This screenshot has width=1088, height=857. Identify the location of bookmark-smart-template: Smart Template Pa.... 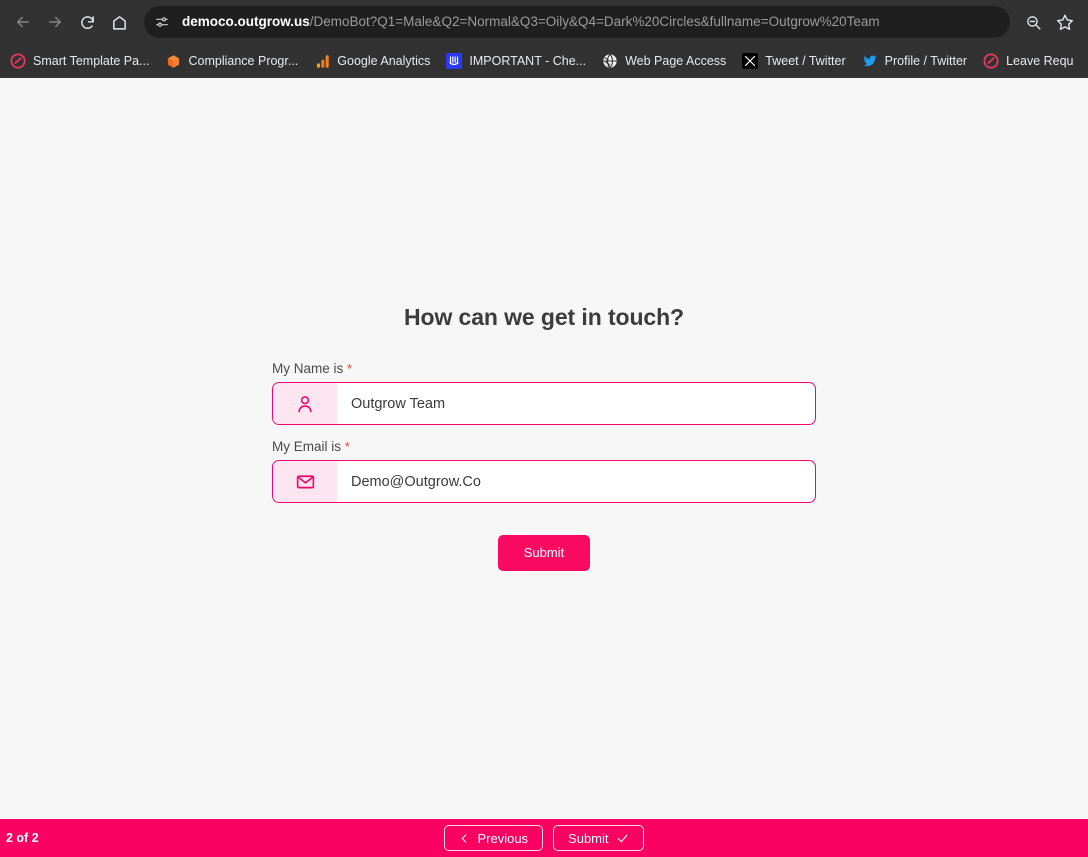
(80, 61).